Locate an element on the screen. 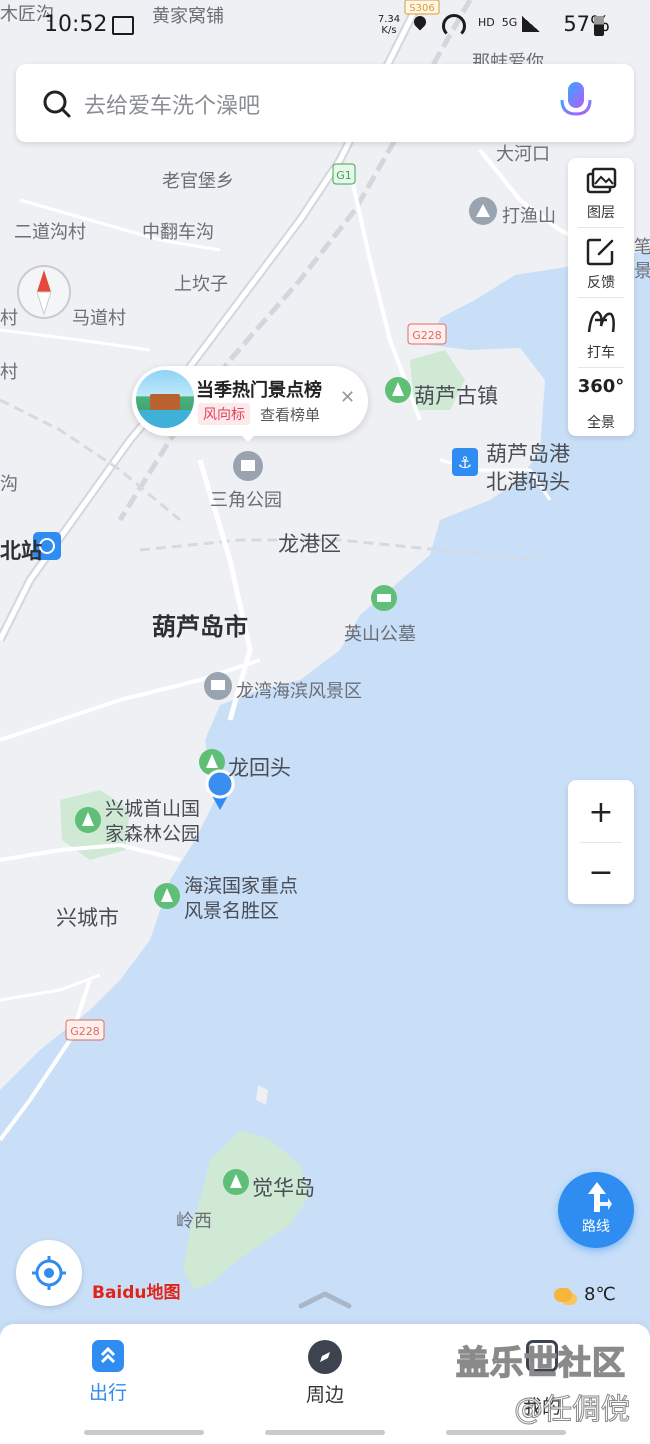 The width and height of the screenshot is (650, 1444). nav-item-nearby: 周边 is located at coordinates (325, 1373).